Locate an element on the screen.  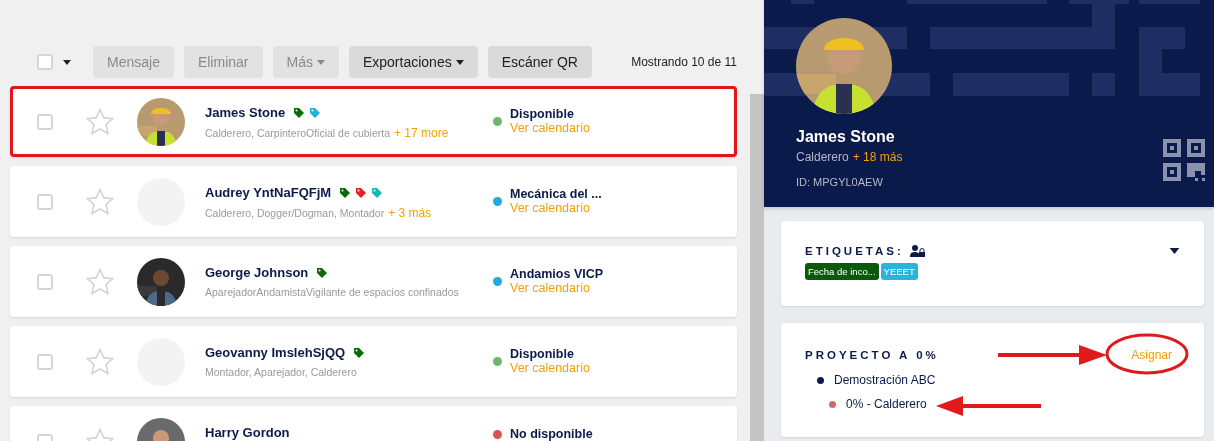
worker-name: Harry Gordon is located at coordinates (247, 432).